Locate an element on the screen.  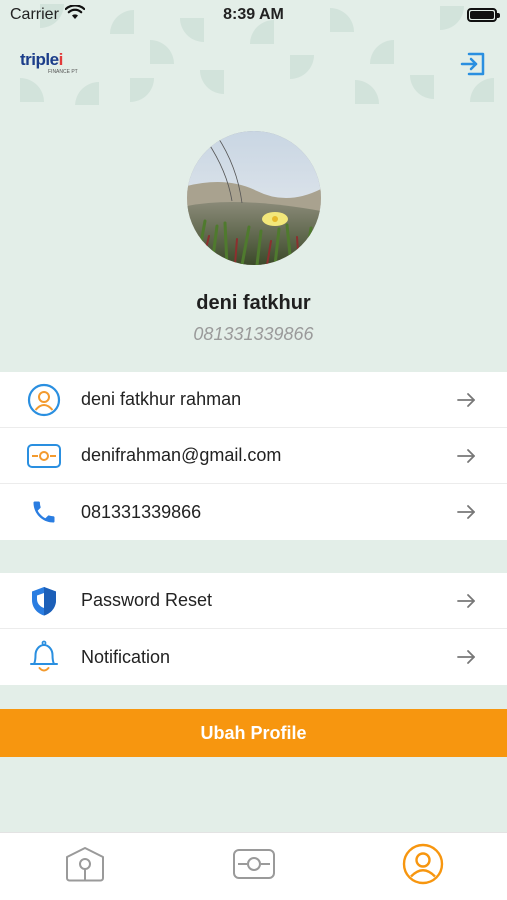
card-icon is located at coordinates (254, 866).